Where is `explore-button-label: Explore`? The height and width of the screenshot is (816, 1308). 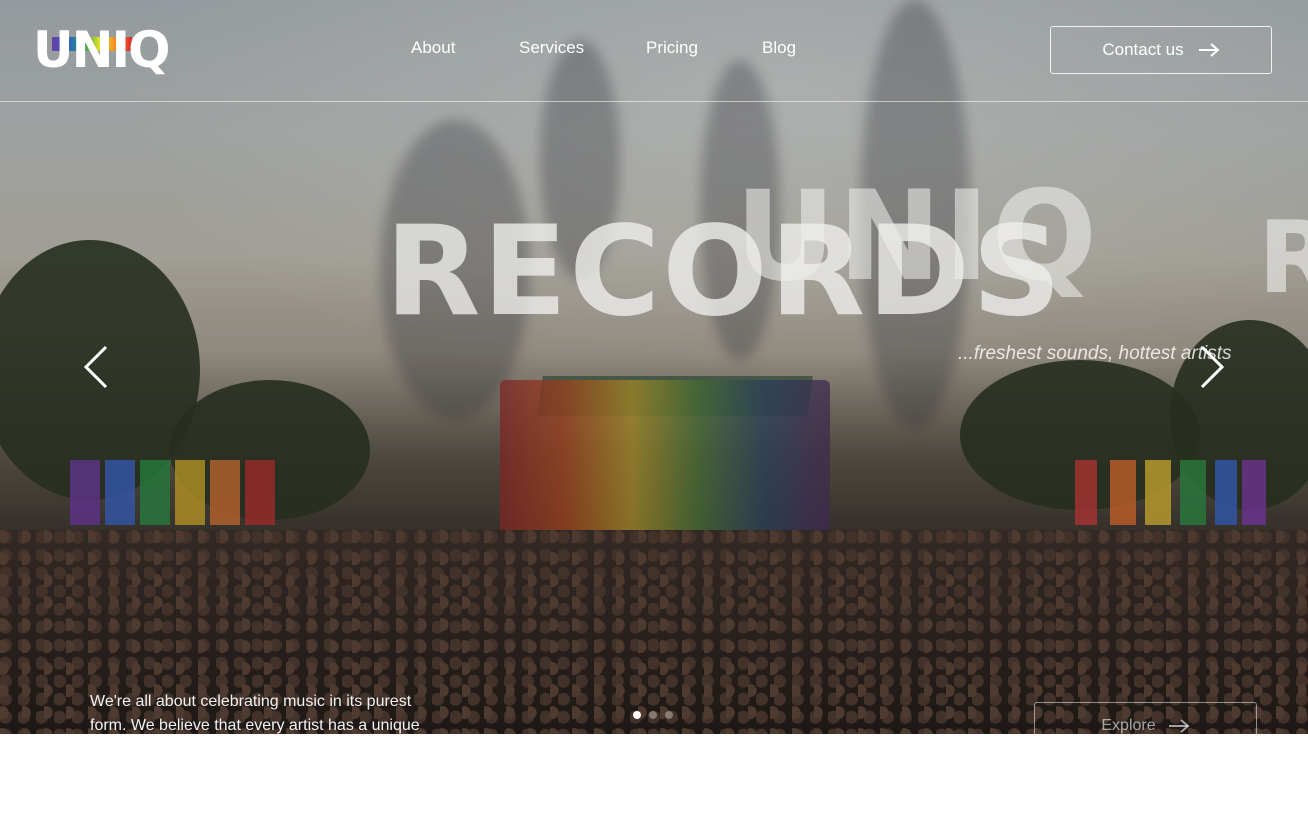
explore-button-label: Explore is located at coordinates (1128, 725).